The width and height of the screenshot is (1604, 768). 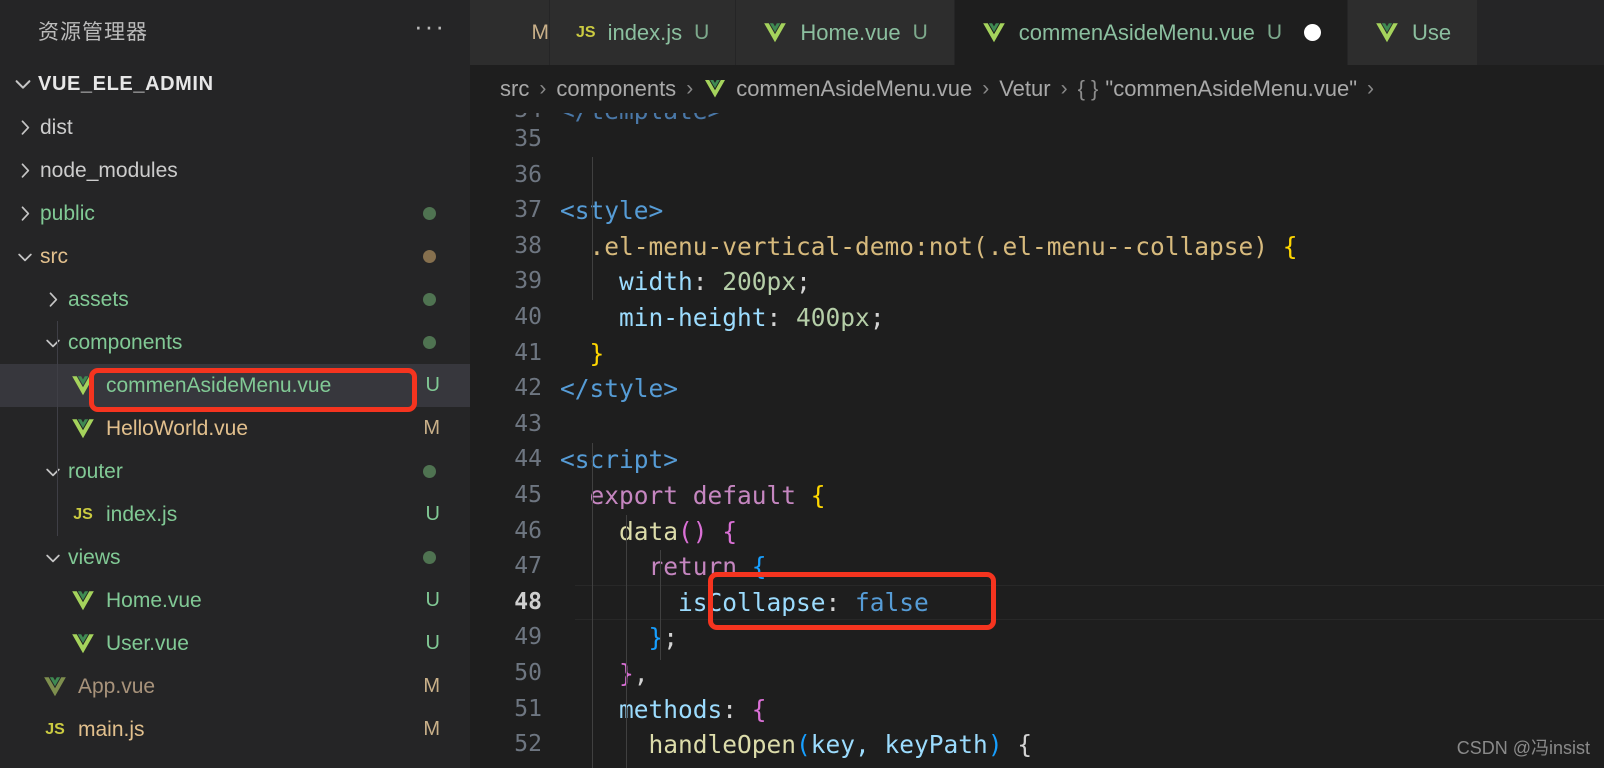 What do you see at coordinates (1024, 89) in the screenshot?
I see `breadcrumb-item-vetur: Vetur` at bounding box center [1024, 89].